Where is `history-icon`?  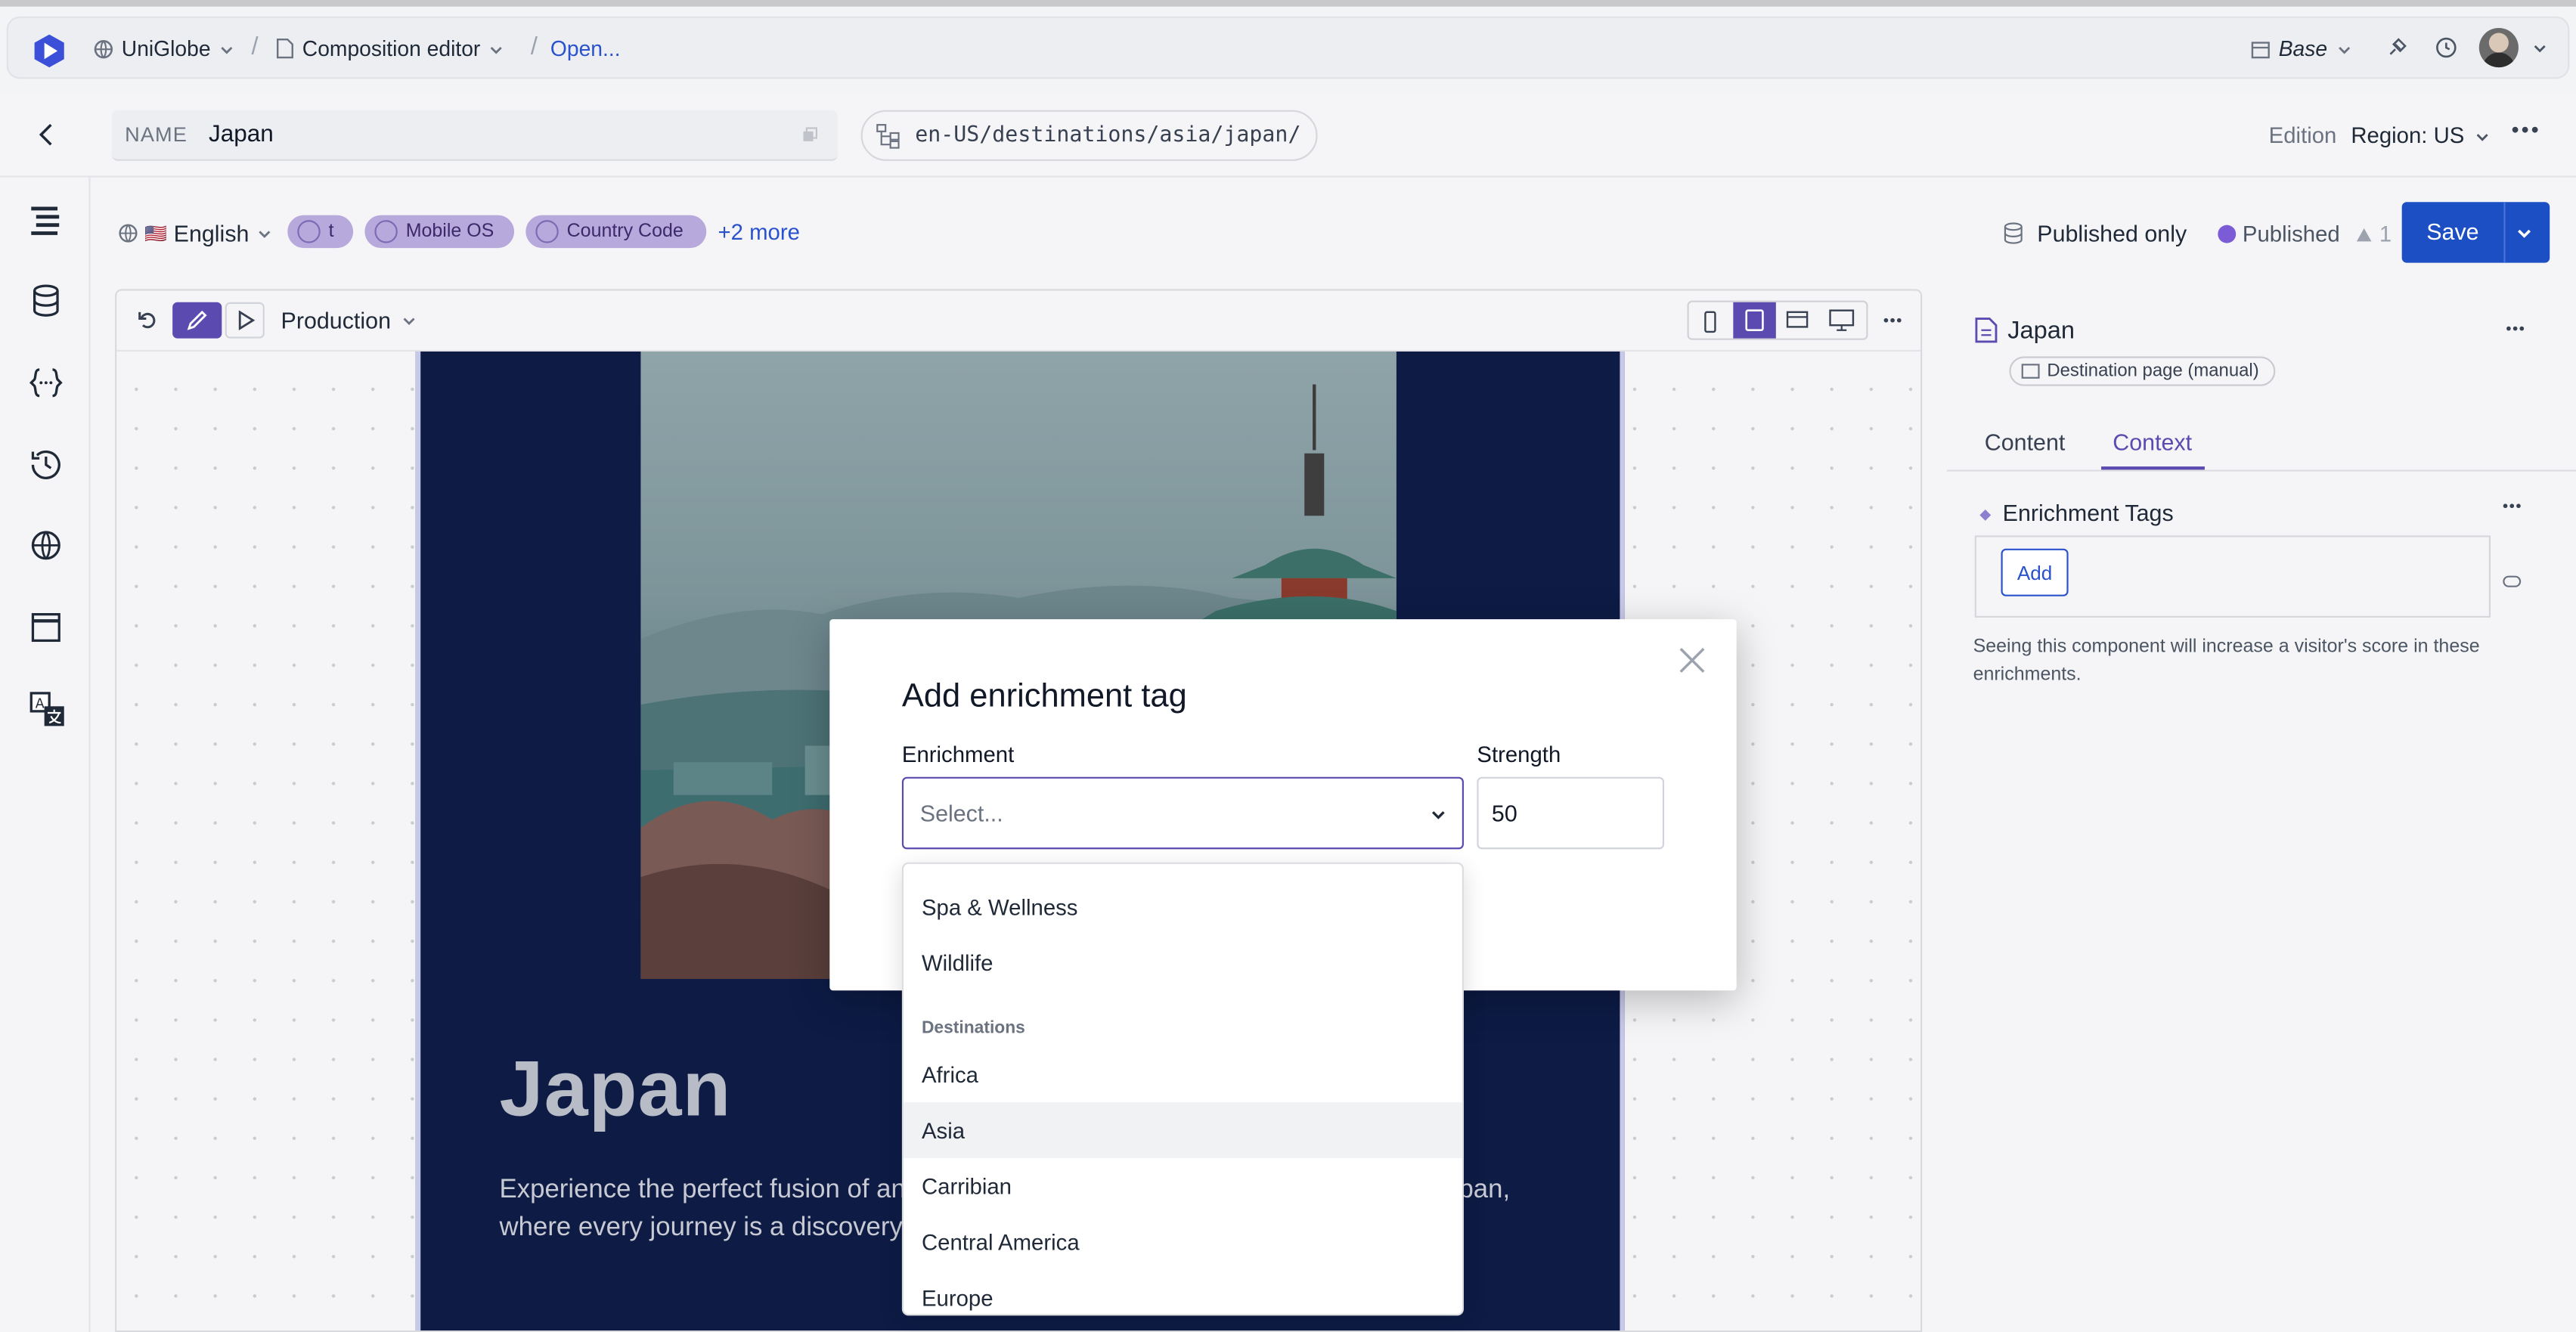 history-icon is located at coordinates (46, 465).